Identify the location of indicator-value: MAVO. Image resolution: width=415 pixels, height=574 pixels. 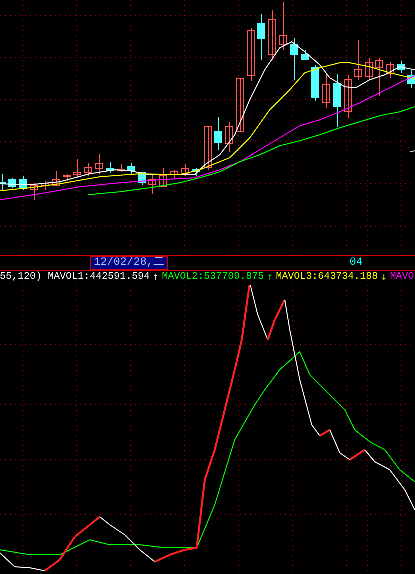
(402, 278).